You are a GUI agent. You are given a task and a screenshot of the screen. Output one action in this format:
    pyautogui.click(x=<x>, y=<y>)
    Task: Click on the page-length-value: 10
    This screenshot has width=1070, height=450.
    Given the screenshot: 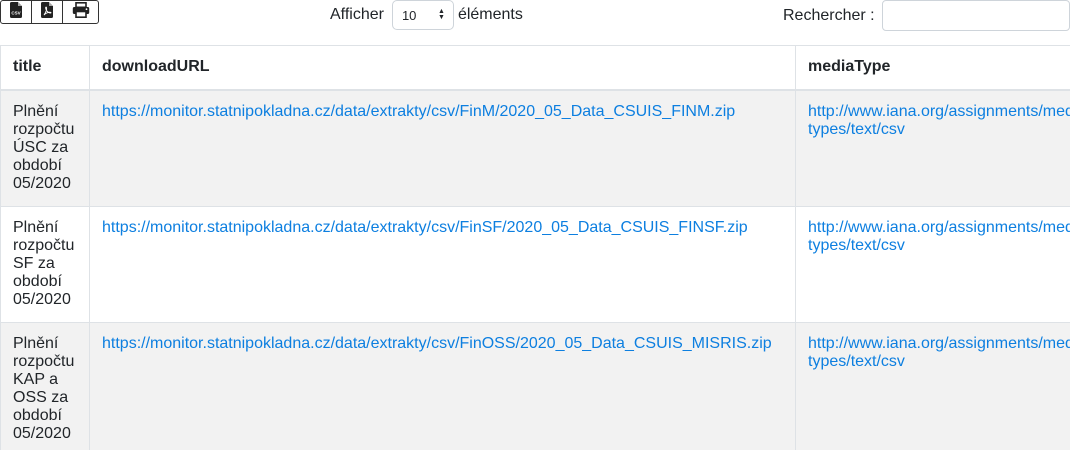 What is the action you would take?
    pyautogui.click(x=409, y=15)
    